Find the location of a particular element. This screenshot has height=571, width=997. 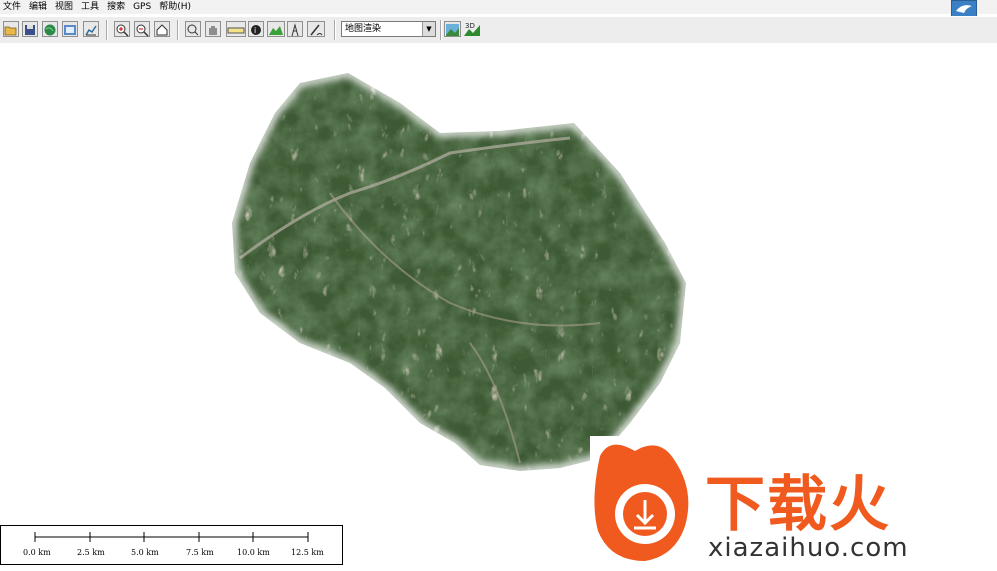

3d-view-icon: 3D is located at coordinates (472, 29).